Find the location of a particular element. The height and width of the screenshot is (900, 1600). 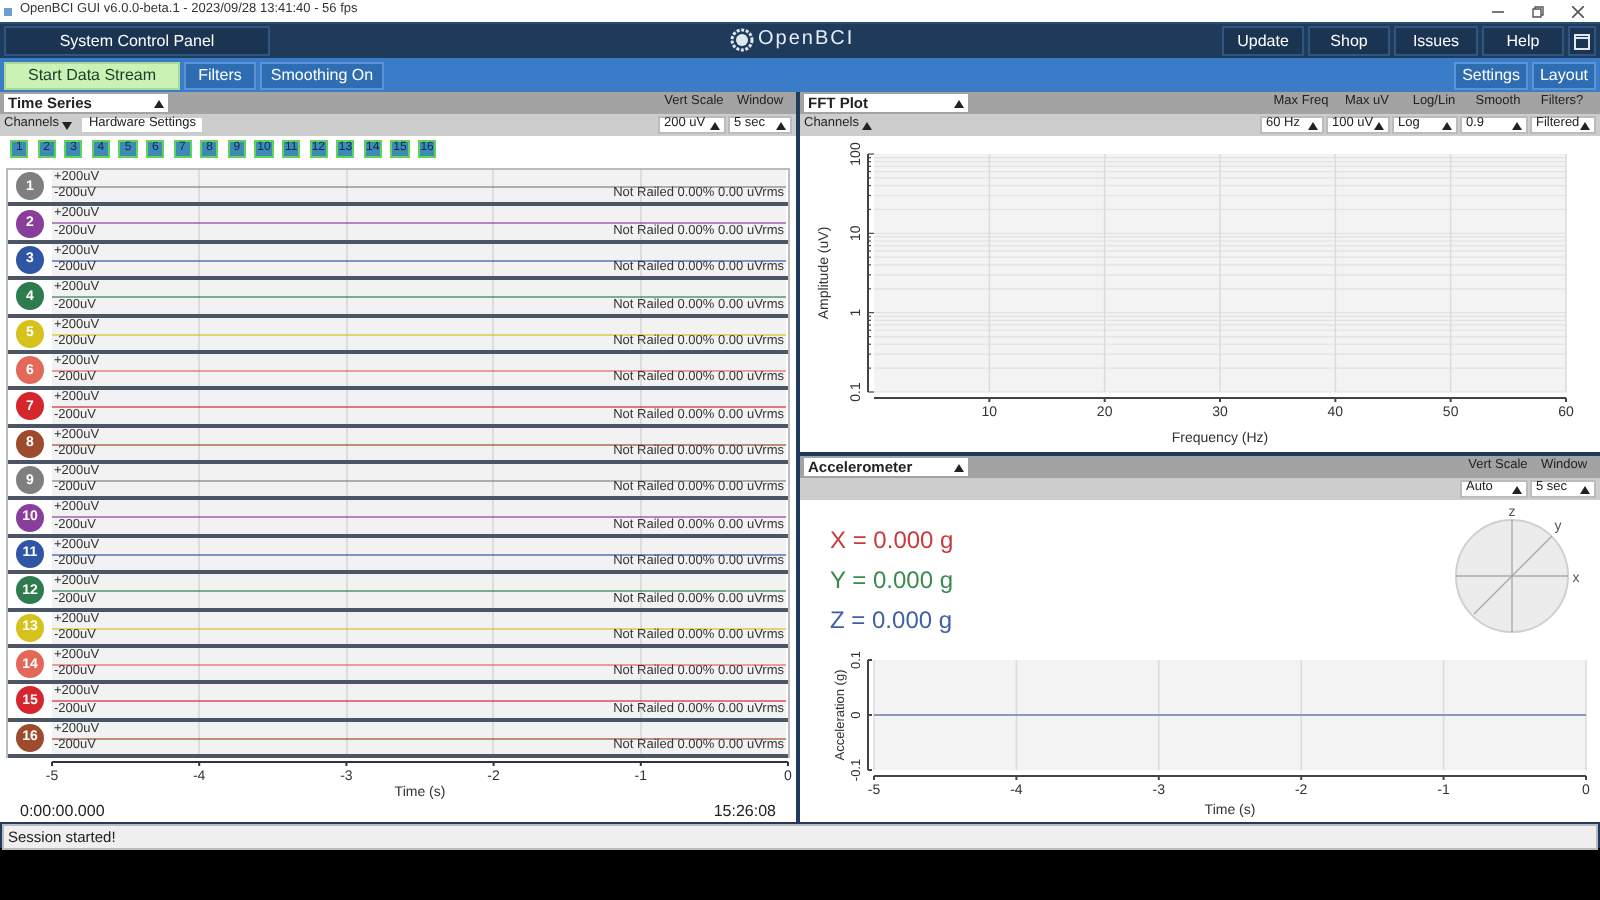

app-icon is located at coordinates (8, 11).